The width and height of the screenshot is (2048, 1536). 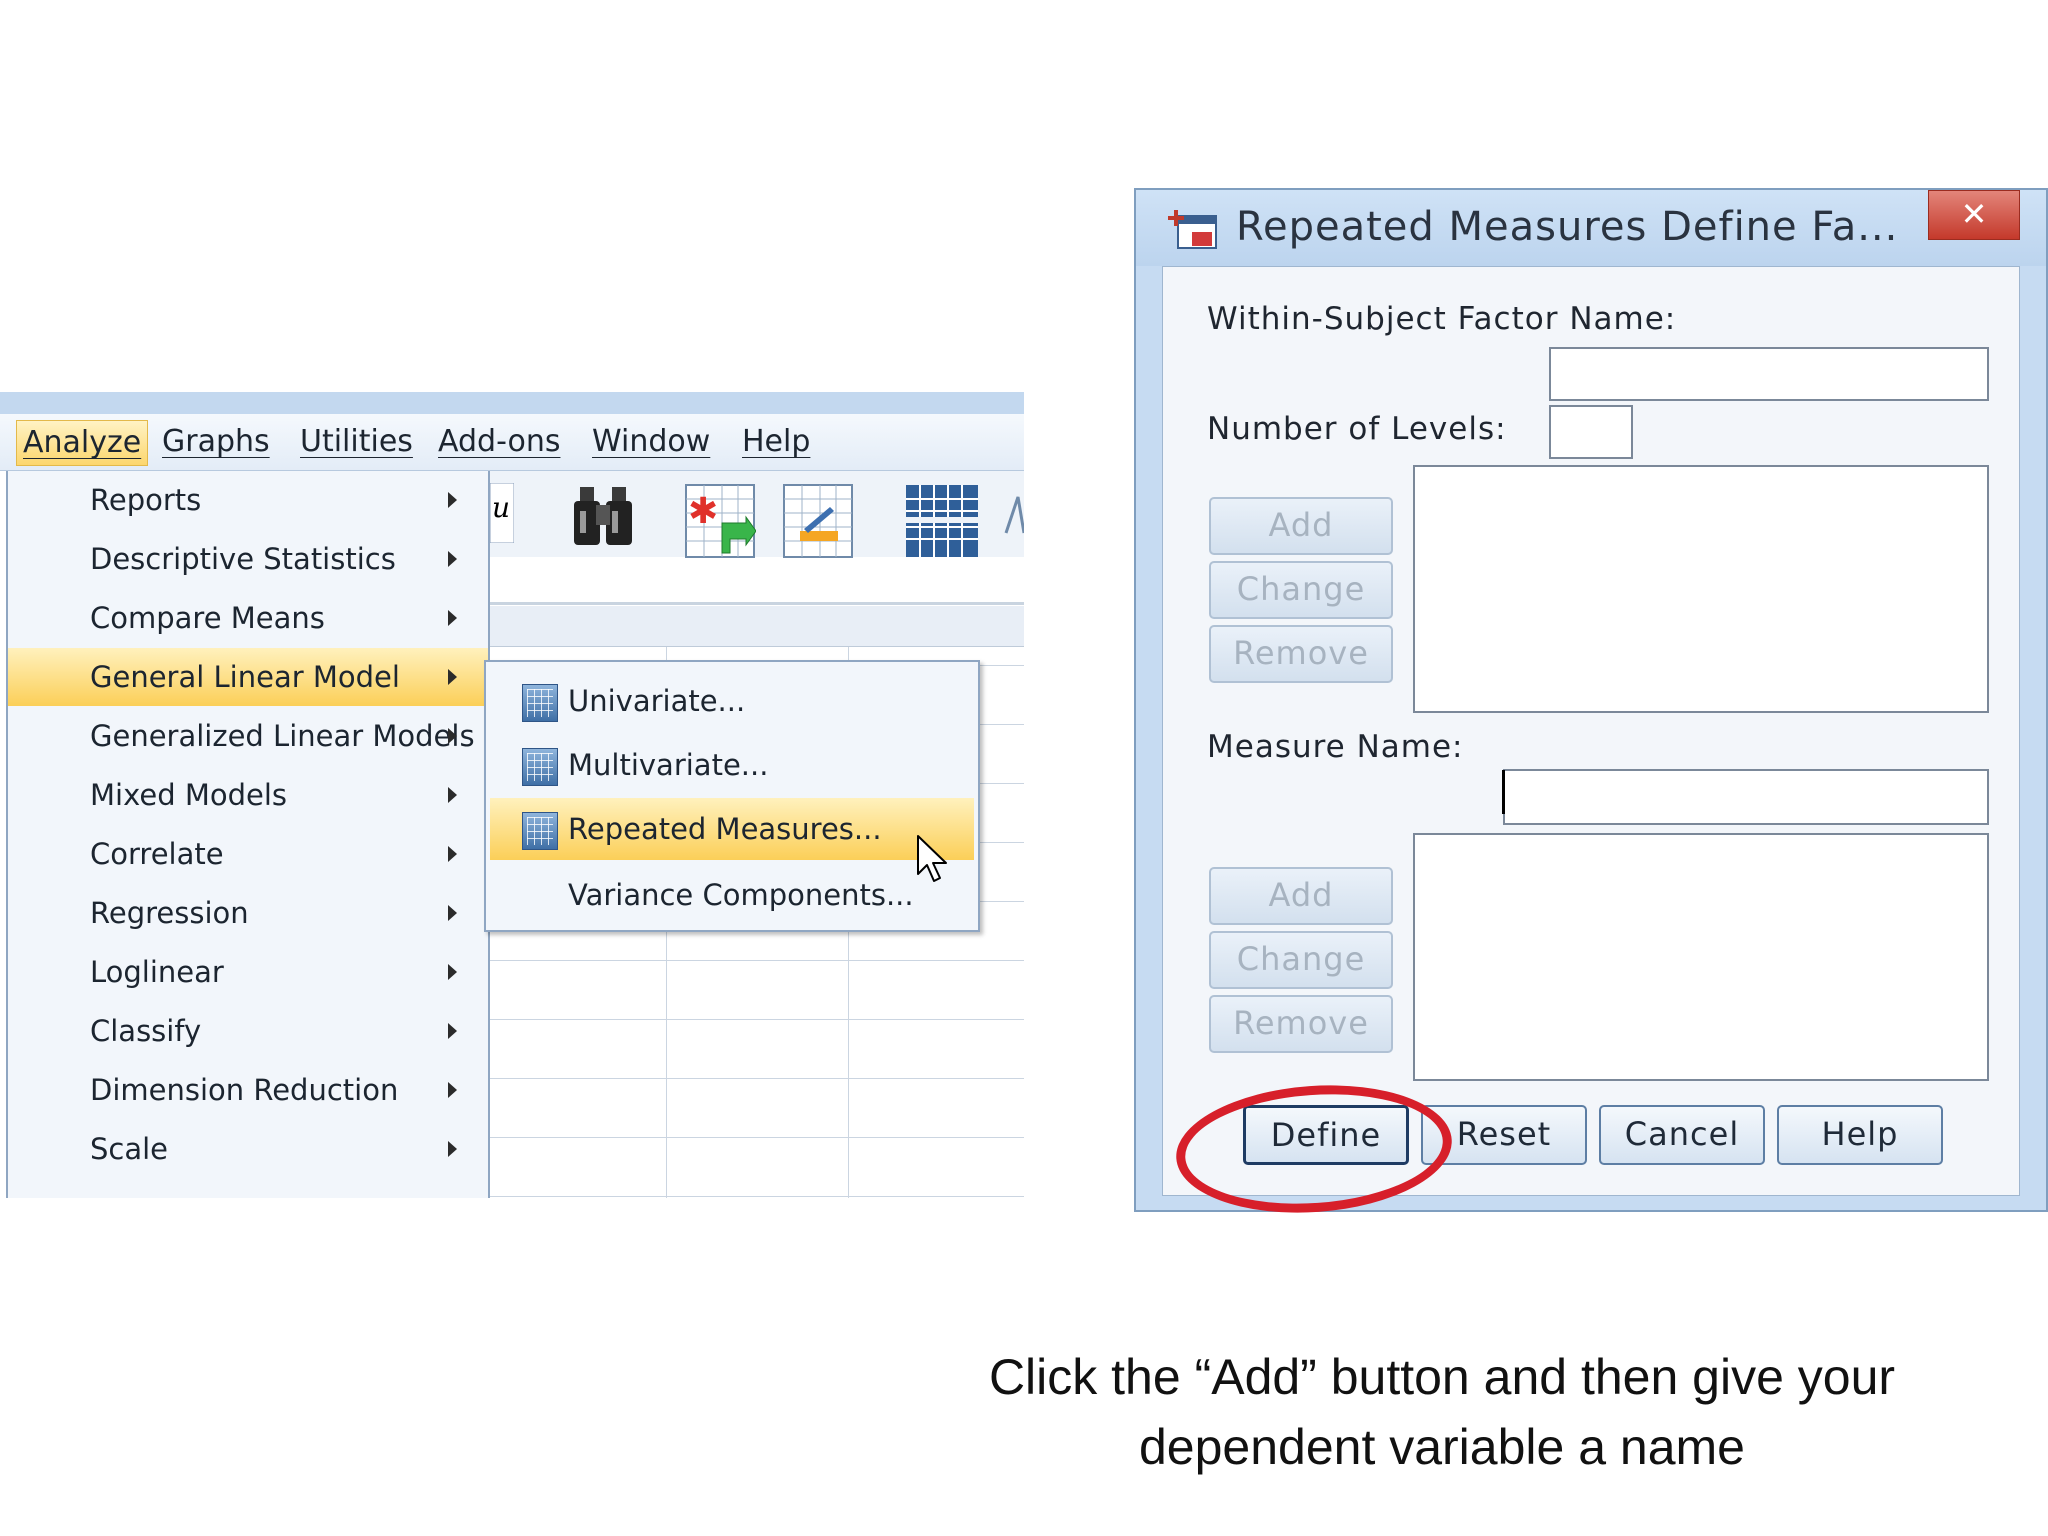 What do you see at coordinates (720, 521) in the screenshot?
I see `insert-cases-icon: ✱` at bounding box center [720, 521].